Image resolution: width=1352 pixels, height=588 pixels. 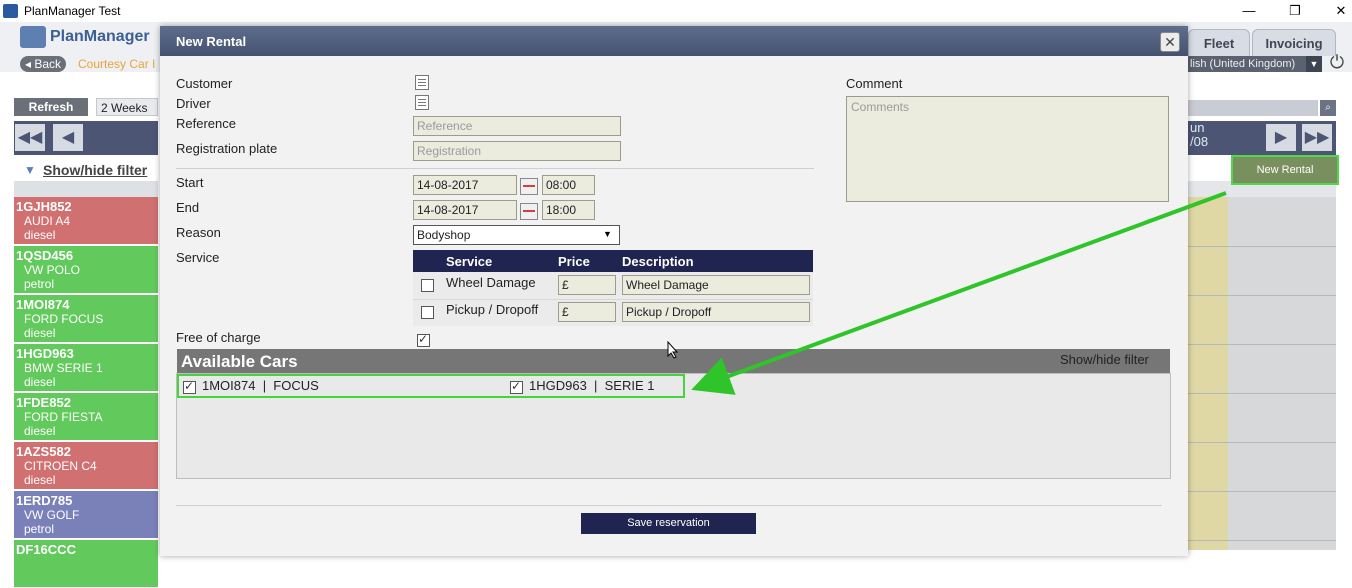 What do you see at coordinates (1170, 42) in the screenshot?
I see `dialog-close-button: ✕` at bounding box center [1170, 42].